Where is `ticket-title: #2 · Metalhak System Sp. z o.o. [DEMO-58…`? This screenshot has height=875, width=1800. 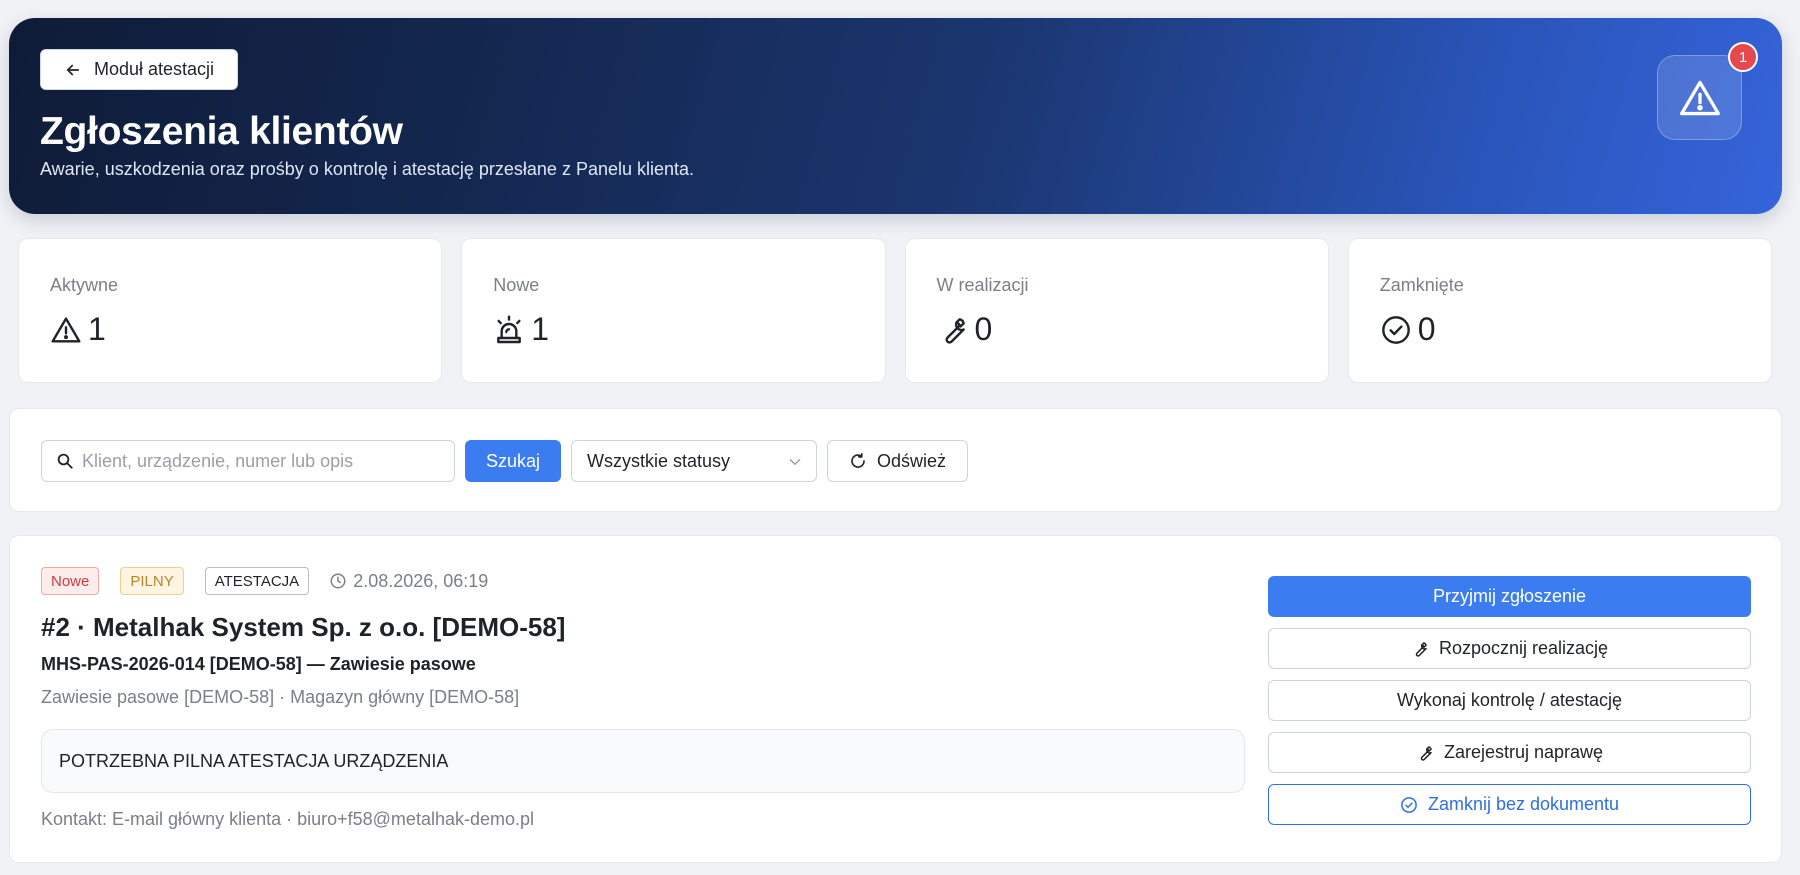 ticket-title: #2 · Metalhak System Sp. z o.o. [DEMO-58… is located at coordinates (303, 627).